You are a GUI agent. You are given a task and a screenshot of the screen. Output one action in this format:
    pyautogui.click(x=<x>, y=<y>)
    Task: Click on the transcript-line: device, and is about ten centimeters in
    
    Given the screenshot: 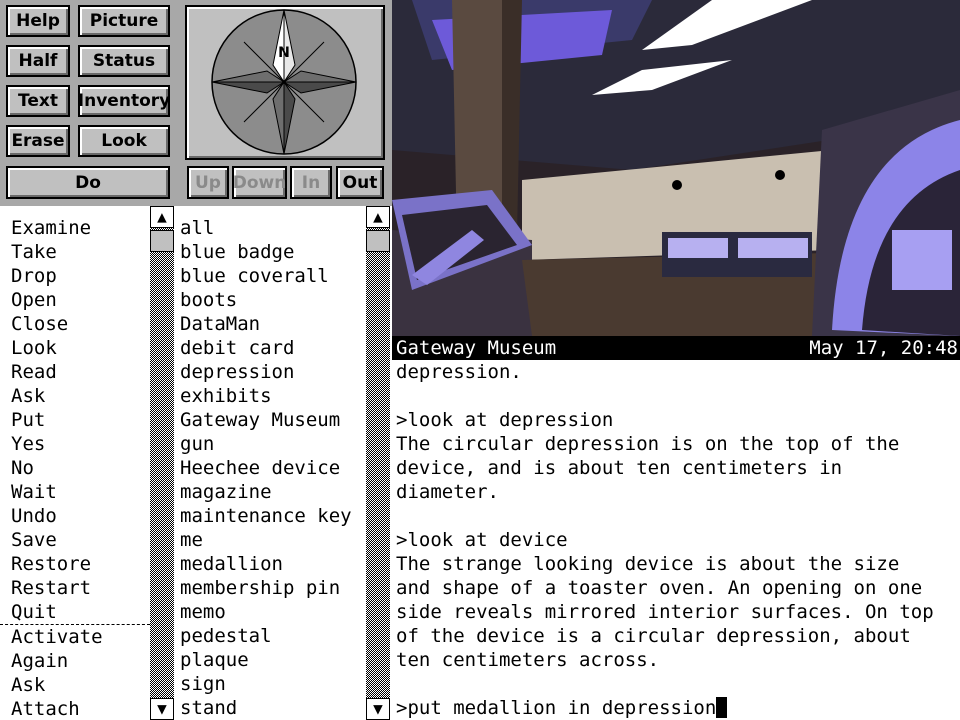 What is the action you would take?
    pyautogui.click(x=619, y=468)
    